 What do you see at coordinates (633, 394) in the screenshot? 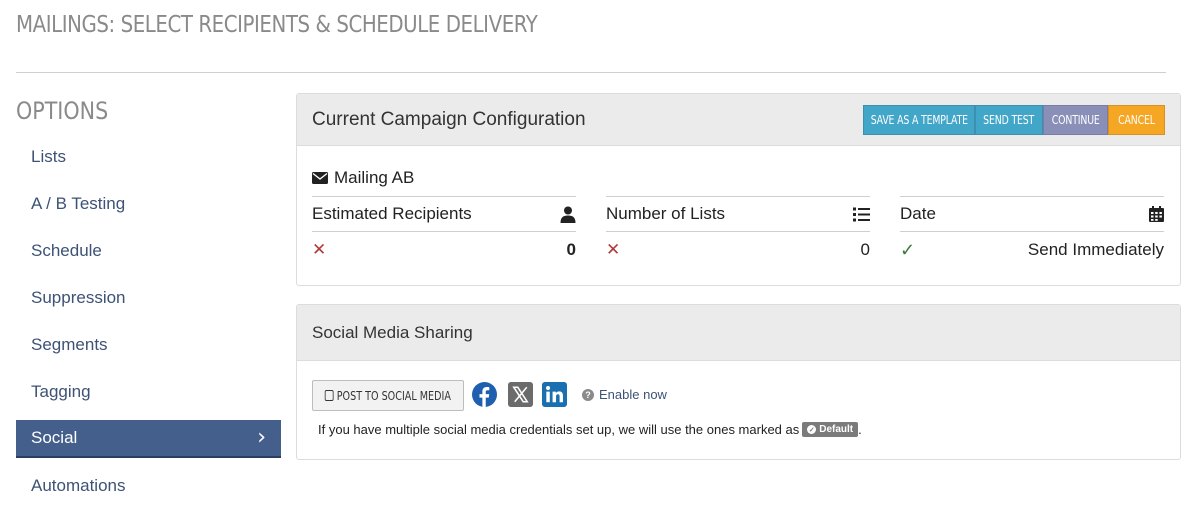
I see `enable-now-label: Enable now` at bounding box center [633, 394].